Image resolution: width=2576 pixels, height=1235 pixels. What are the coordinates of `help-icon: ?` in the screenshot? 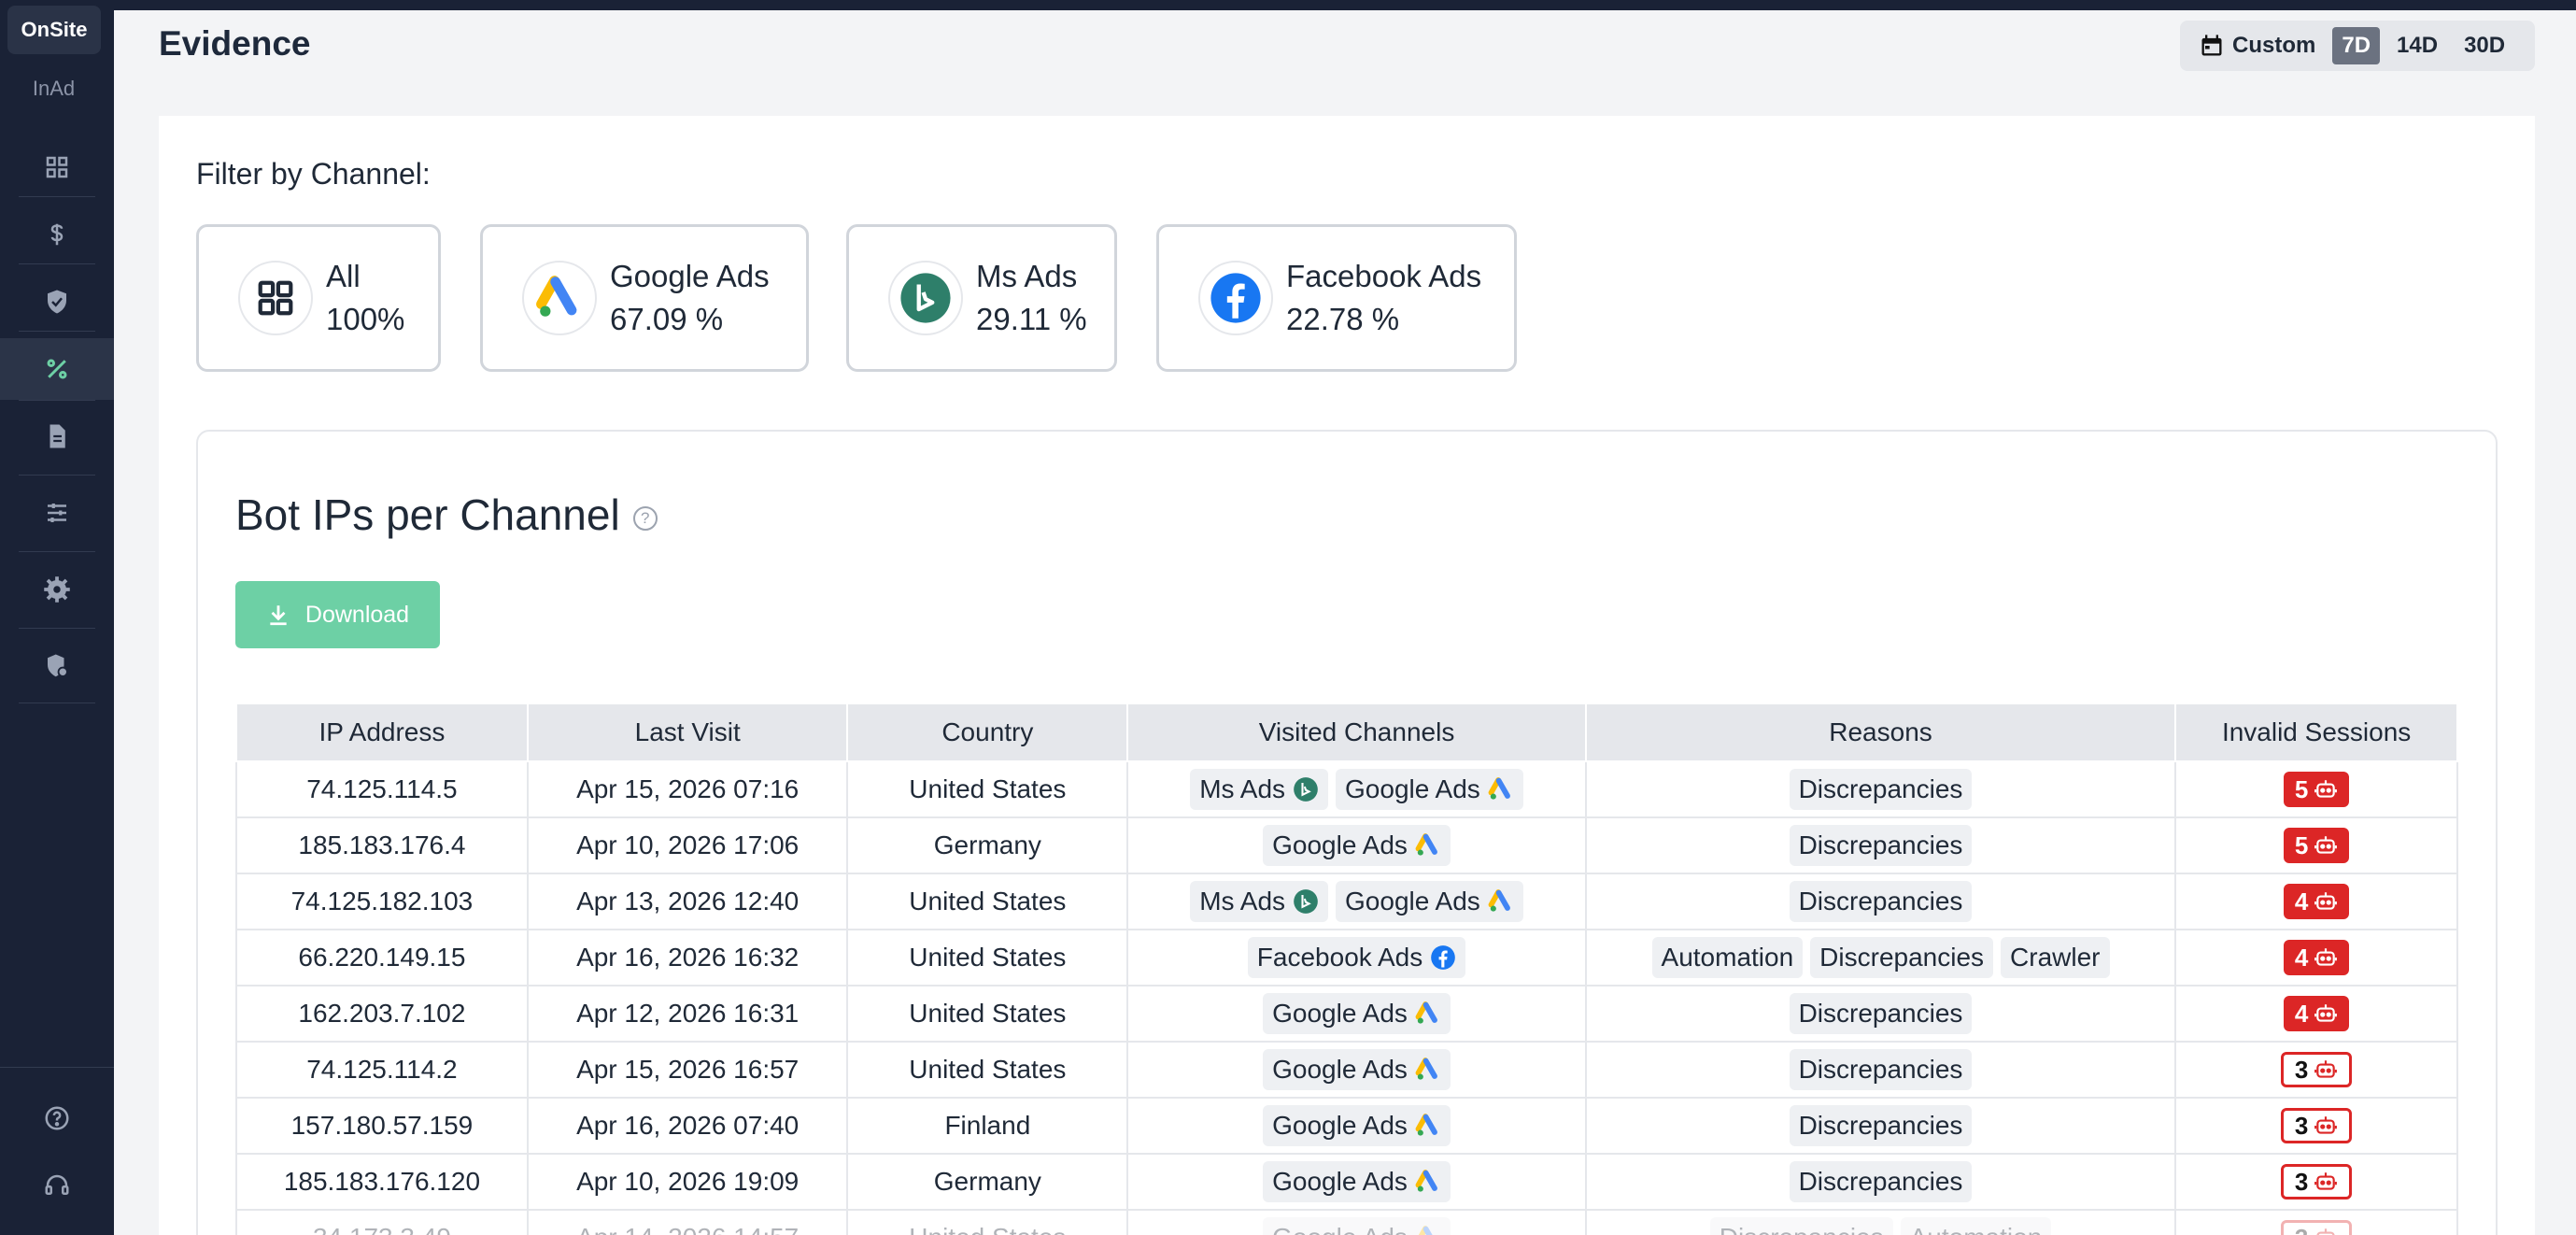 It's located at (645, 519).